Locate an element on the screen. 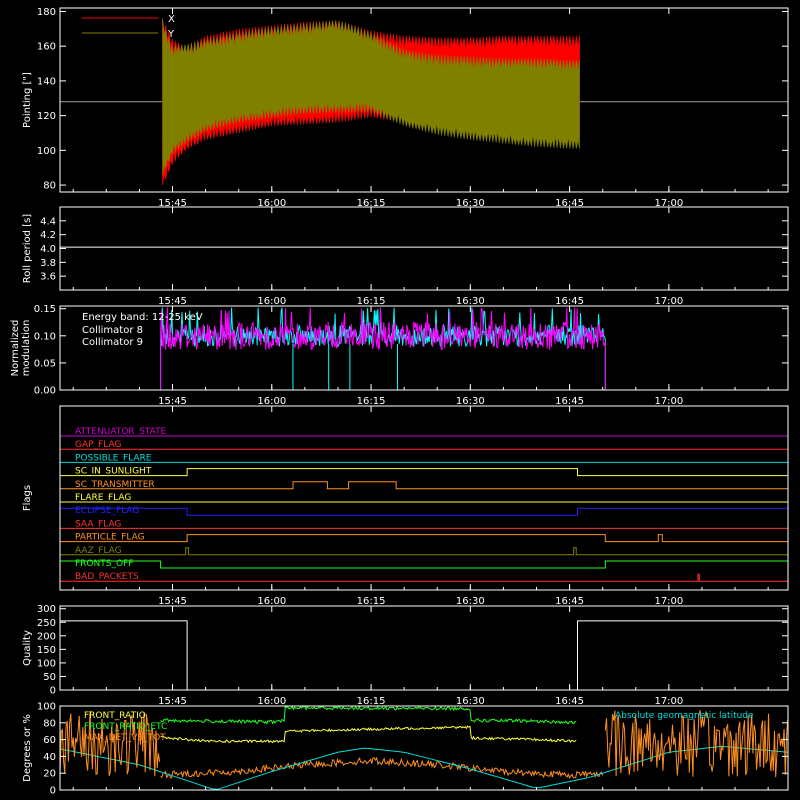 This screenshot has width=800, height=800. geomag-ylabel: Degrees or % is located at coordinates (27, 748).